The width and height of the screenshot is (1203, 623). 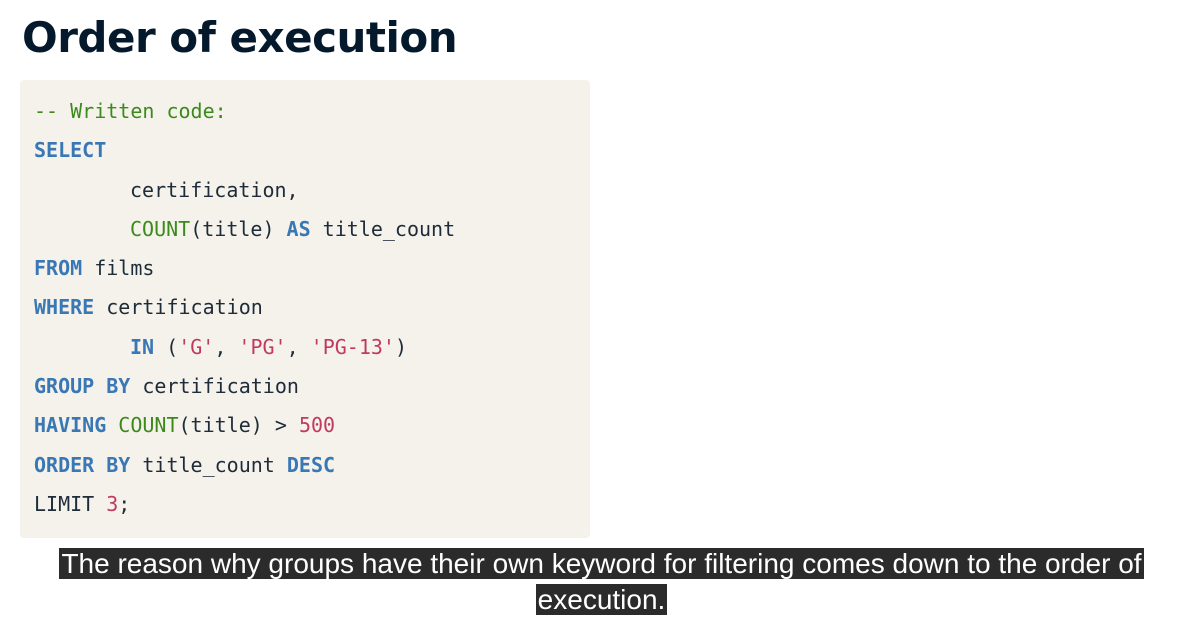 I want to click on code-comment: -- Written code:, so click(x=130, y=111).